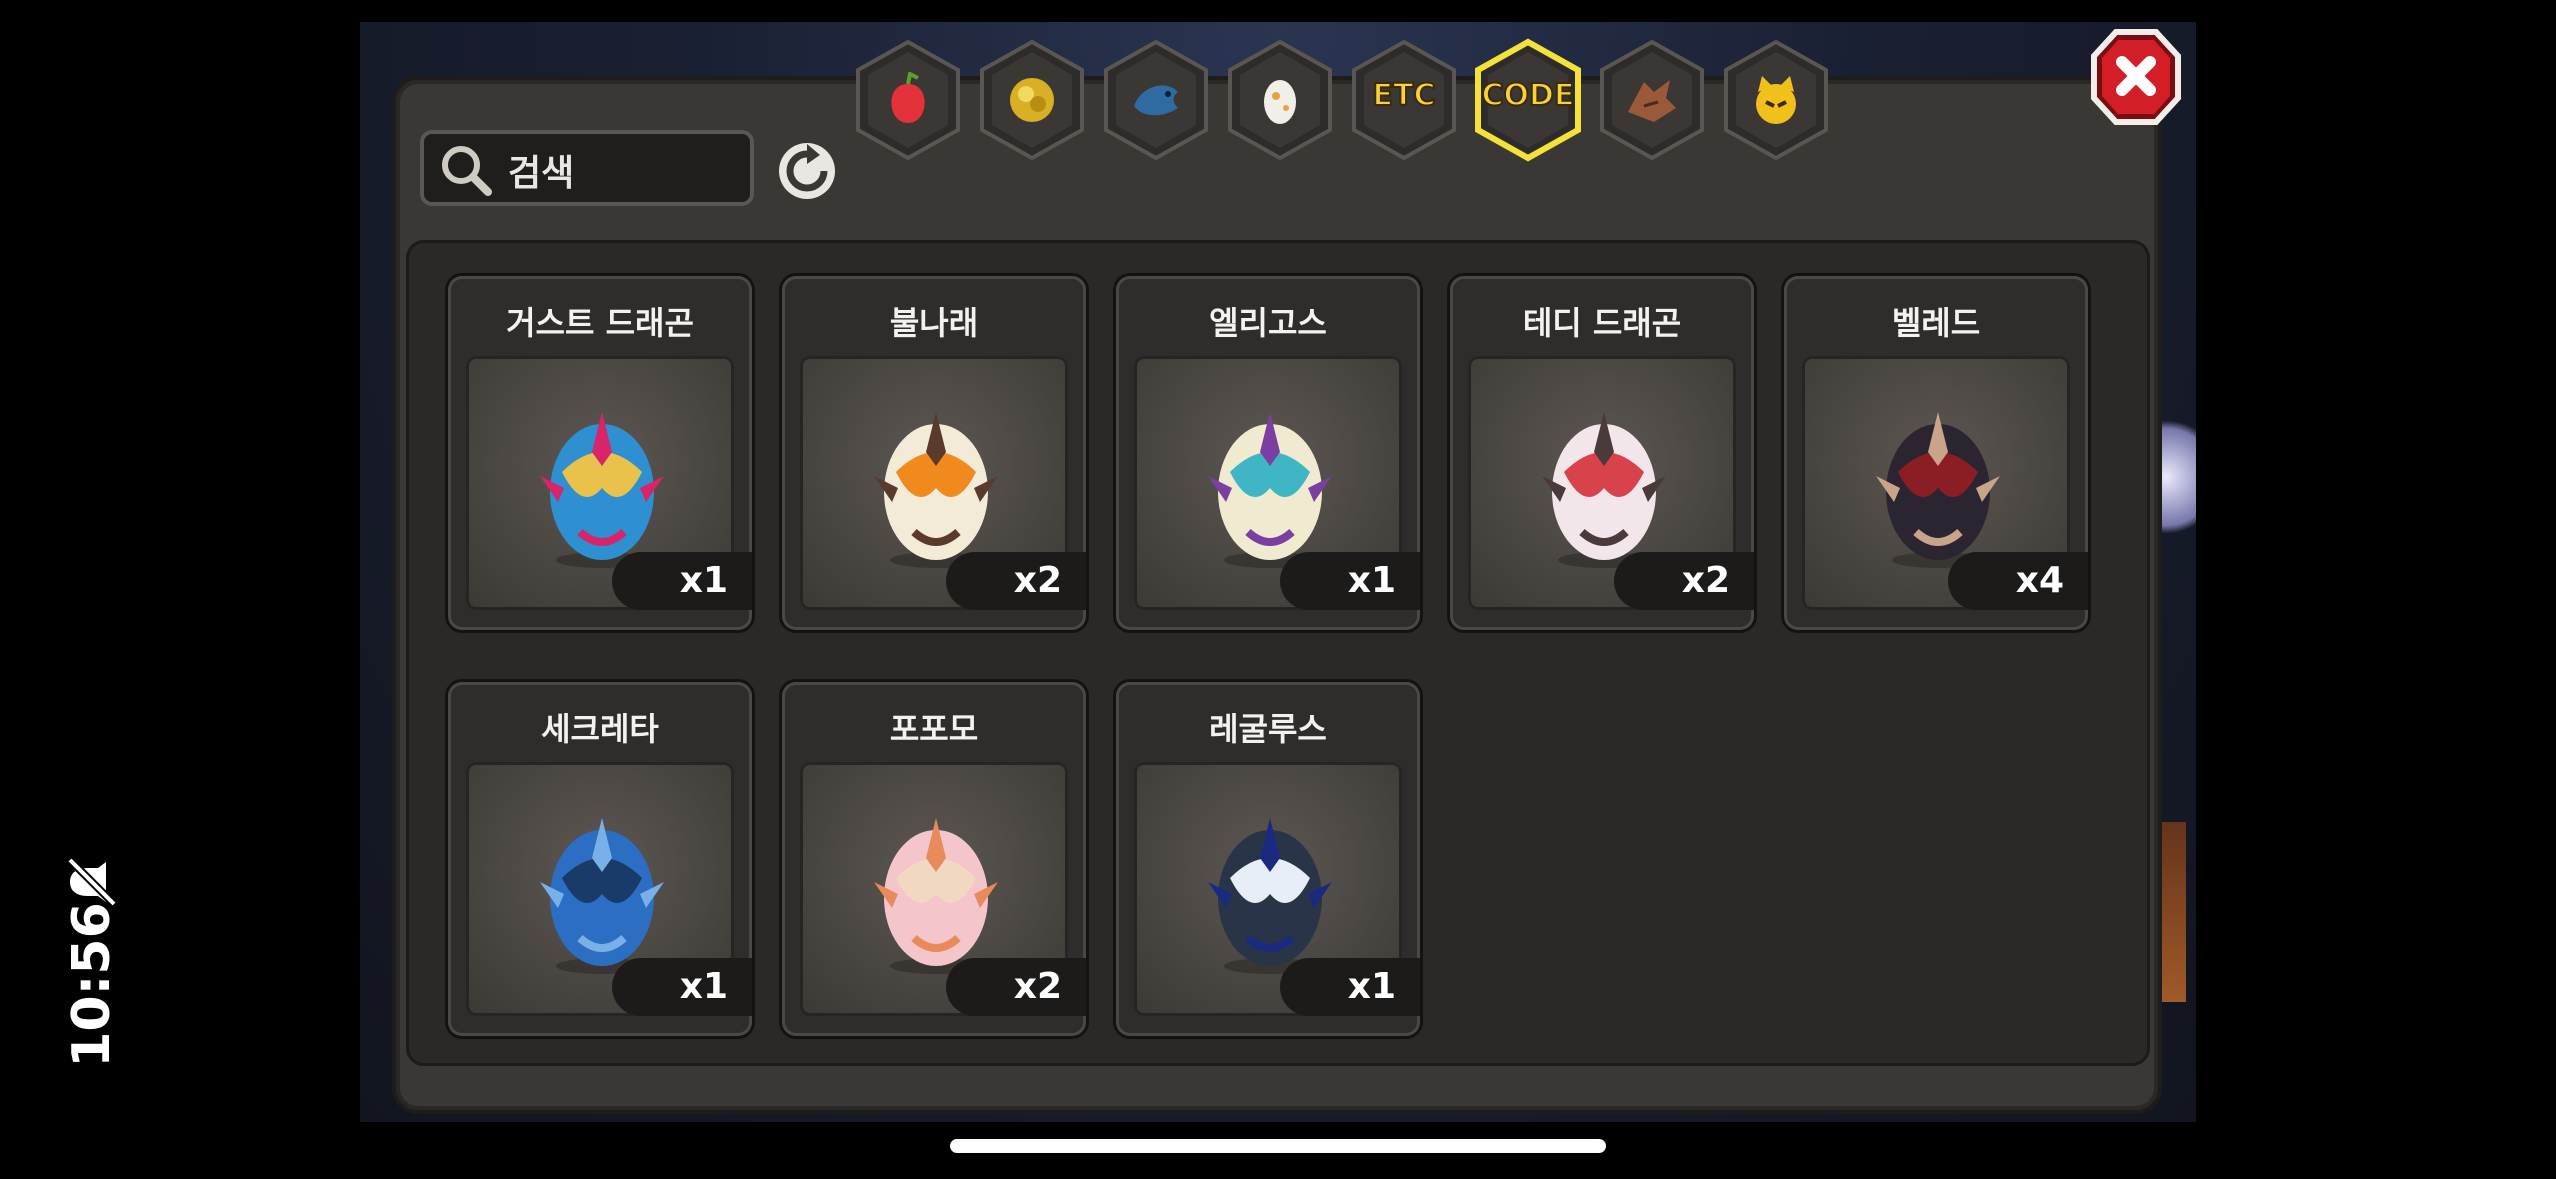 The image size is (2556, 1179). I want to click on item-card: 세크레타 x1, so click(600, 859).